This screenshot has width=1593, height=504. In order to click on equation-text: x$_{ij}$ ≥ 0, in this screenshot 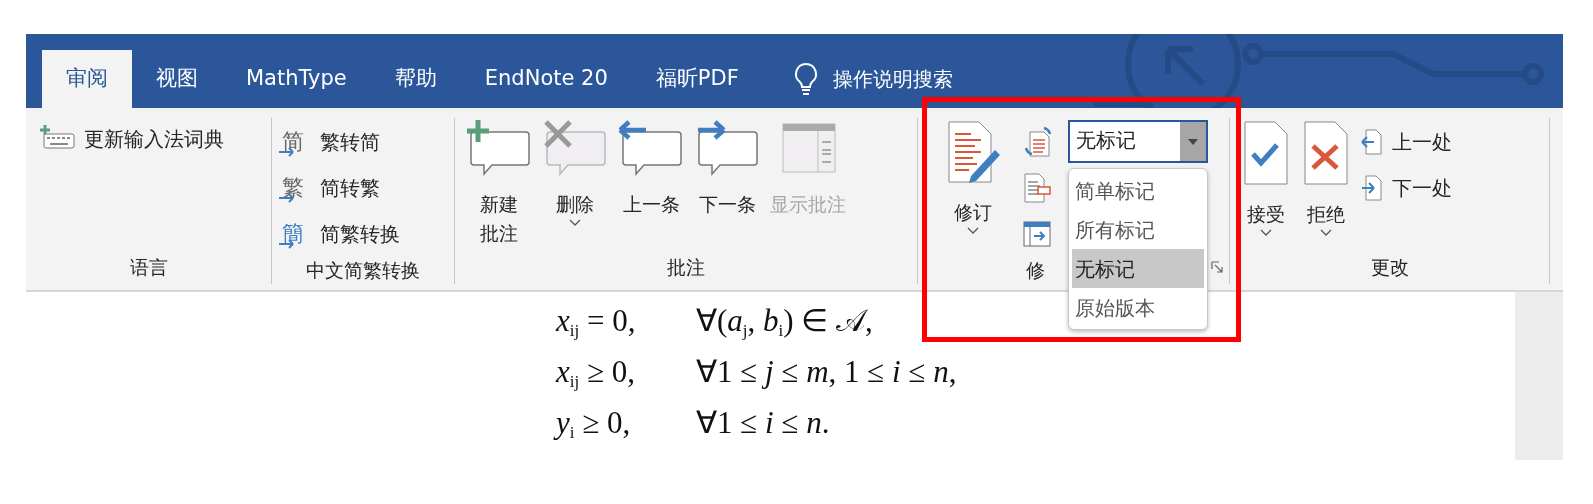, I will do `click(596, 373)`.